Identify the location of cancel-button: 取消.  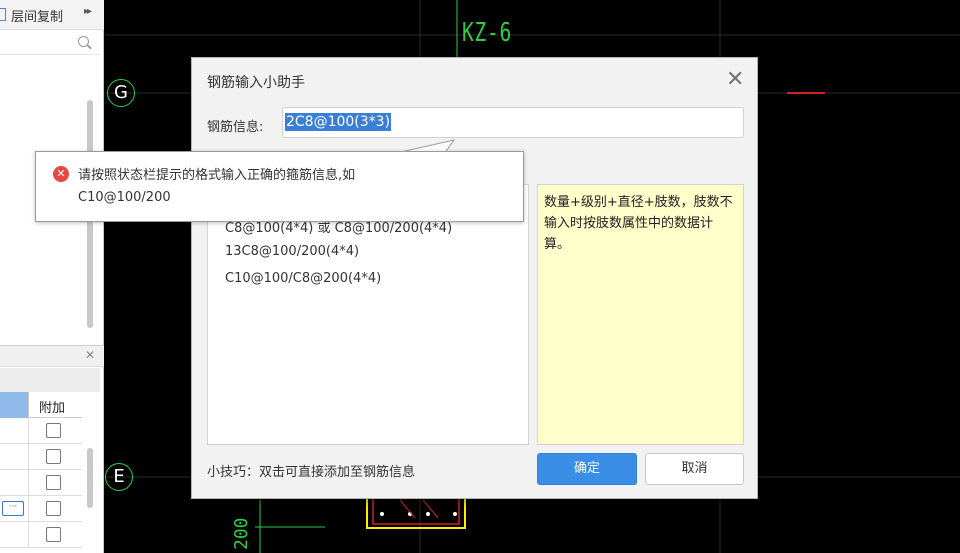
(694, 469).